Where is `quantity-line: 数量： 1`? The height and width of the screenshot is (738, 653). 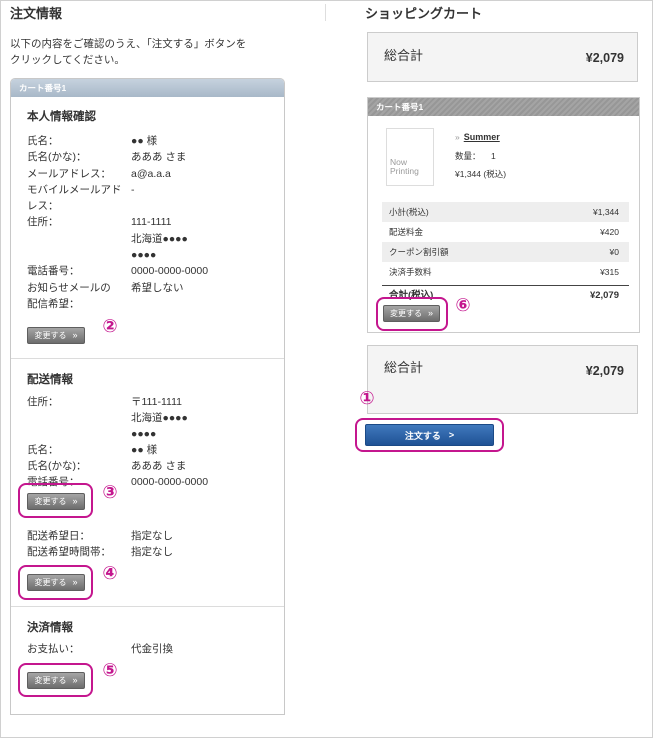 quantity-line: 数量： 1 is located at coordinates (480, 156).